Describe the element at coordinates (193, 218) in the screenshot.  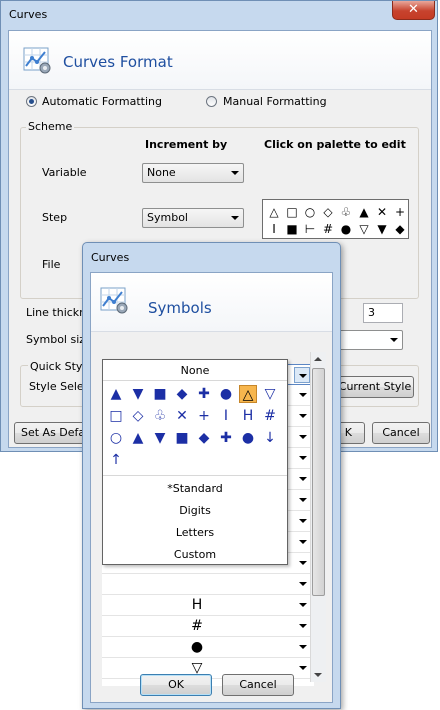
I see `step-select: Symbol` at that location.